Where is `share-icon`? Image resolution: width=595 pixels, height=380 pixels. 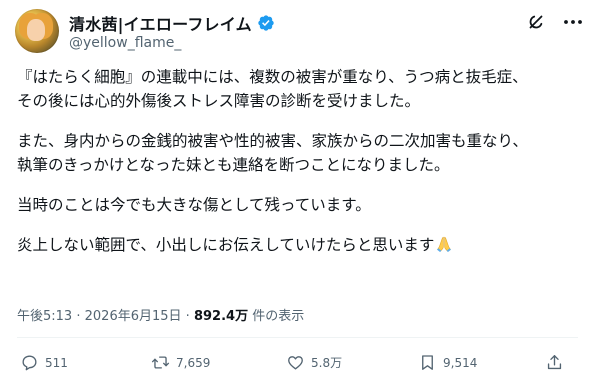 share-icon is located at coordinates (554, 362).